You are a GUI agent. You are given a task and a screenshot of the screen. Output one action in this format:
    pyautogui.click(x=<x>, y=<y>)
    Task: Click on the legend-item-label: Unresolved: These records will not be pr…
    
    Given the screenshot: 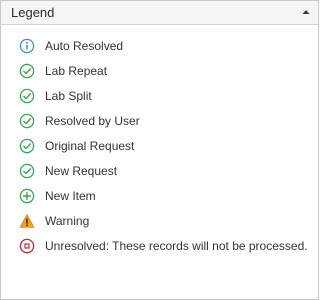 What is the action you would take?
    pyautogui.click(x=176, y=246)
    